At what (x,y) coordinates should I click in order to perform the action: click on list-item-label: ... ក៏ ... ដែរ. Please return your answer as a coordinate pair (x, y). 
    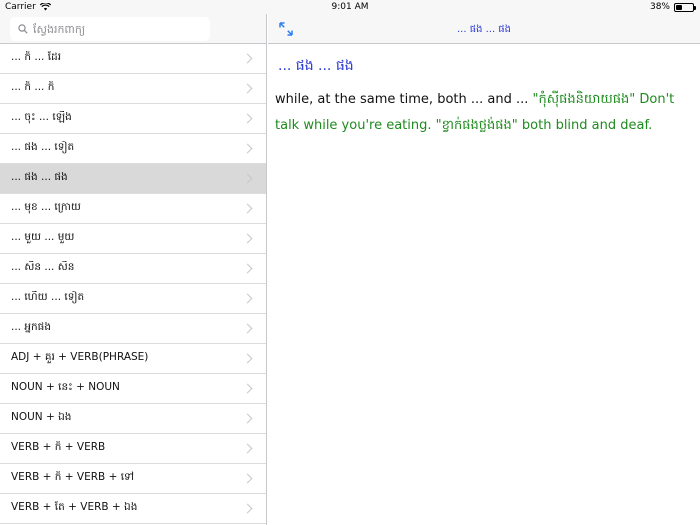
    Looking at the image, I should click on (36, 57).